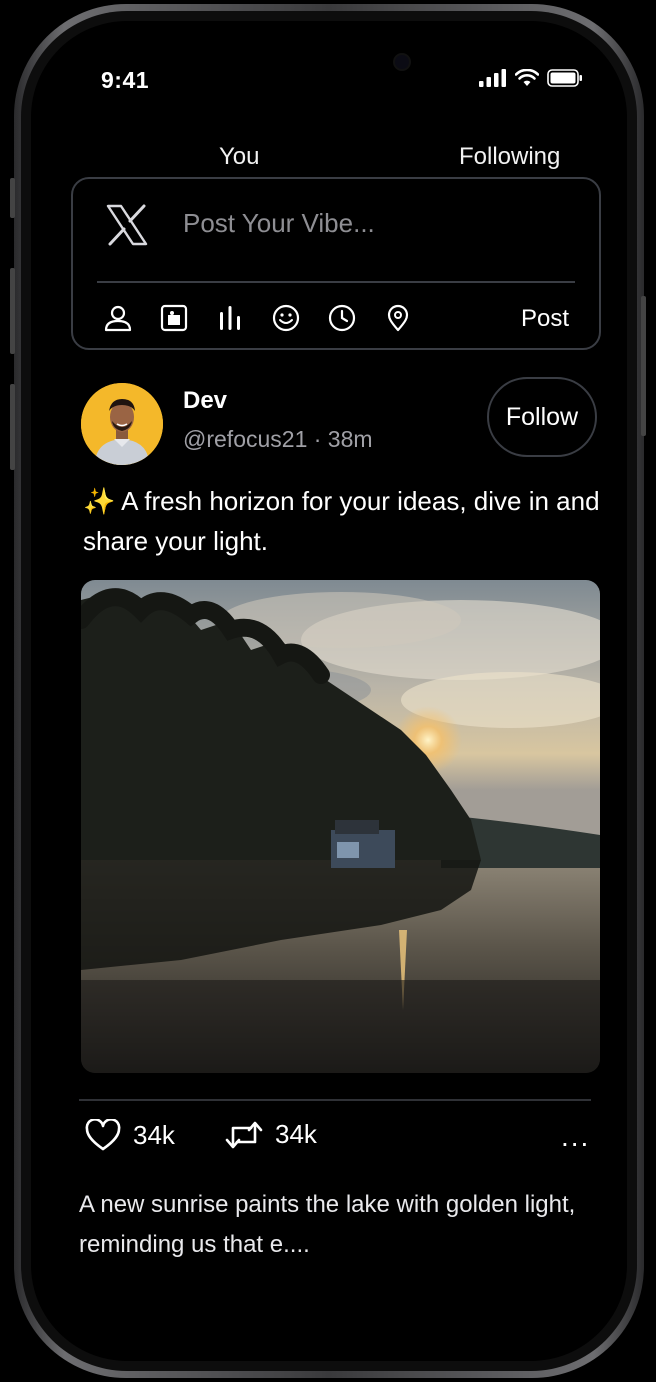 This screenshot has width=656, height=1382. What do you see at coordinates (643, 366) in the screenshot?
I see `power-button` at bounding box center [643, 366].